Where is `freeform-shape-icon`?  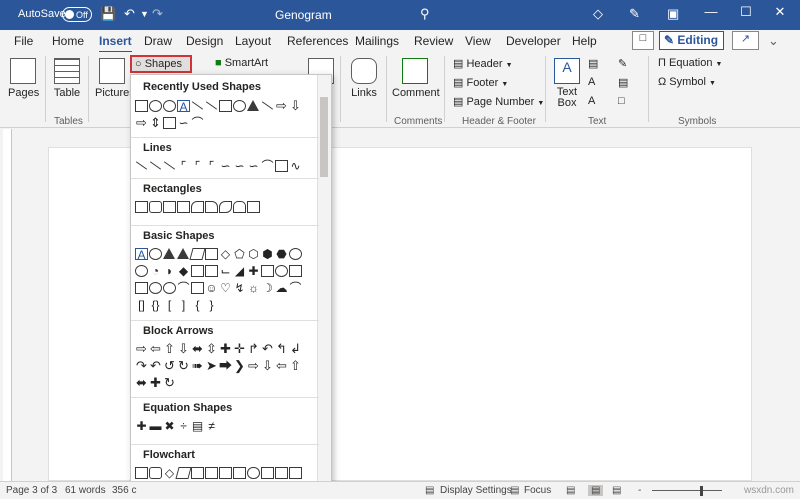 freeform-shape-icon is located at coordinates (281, 165).